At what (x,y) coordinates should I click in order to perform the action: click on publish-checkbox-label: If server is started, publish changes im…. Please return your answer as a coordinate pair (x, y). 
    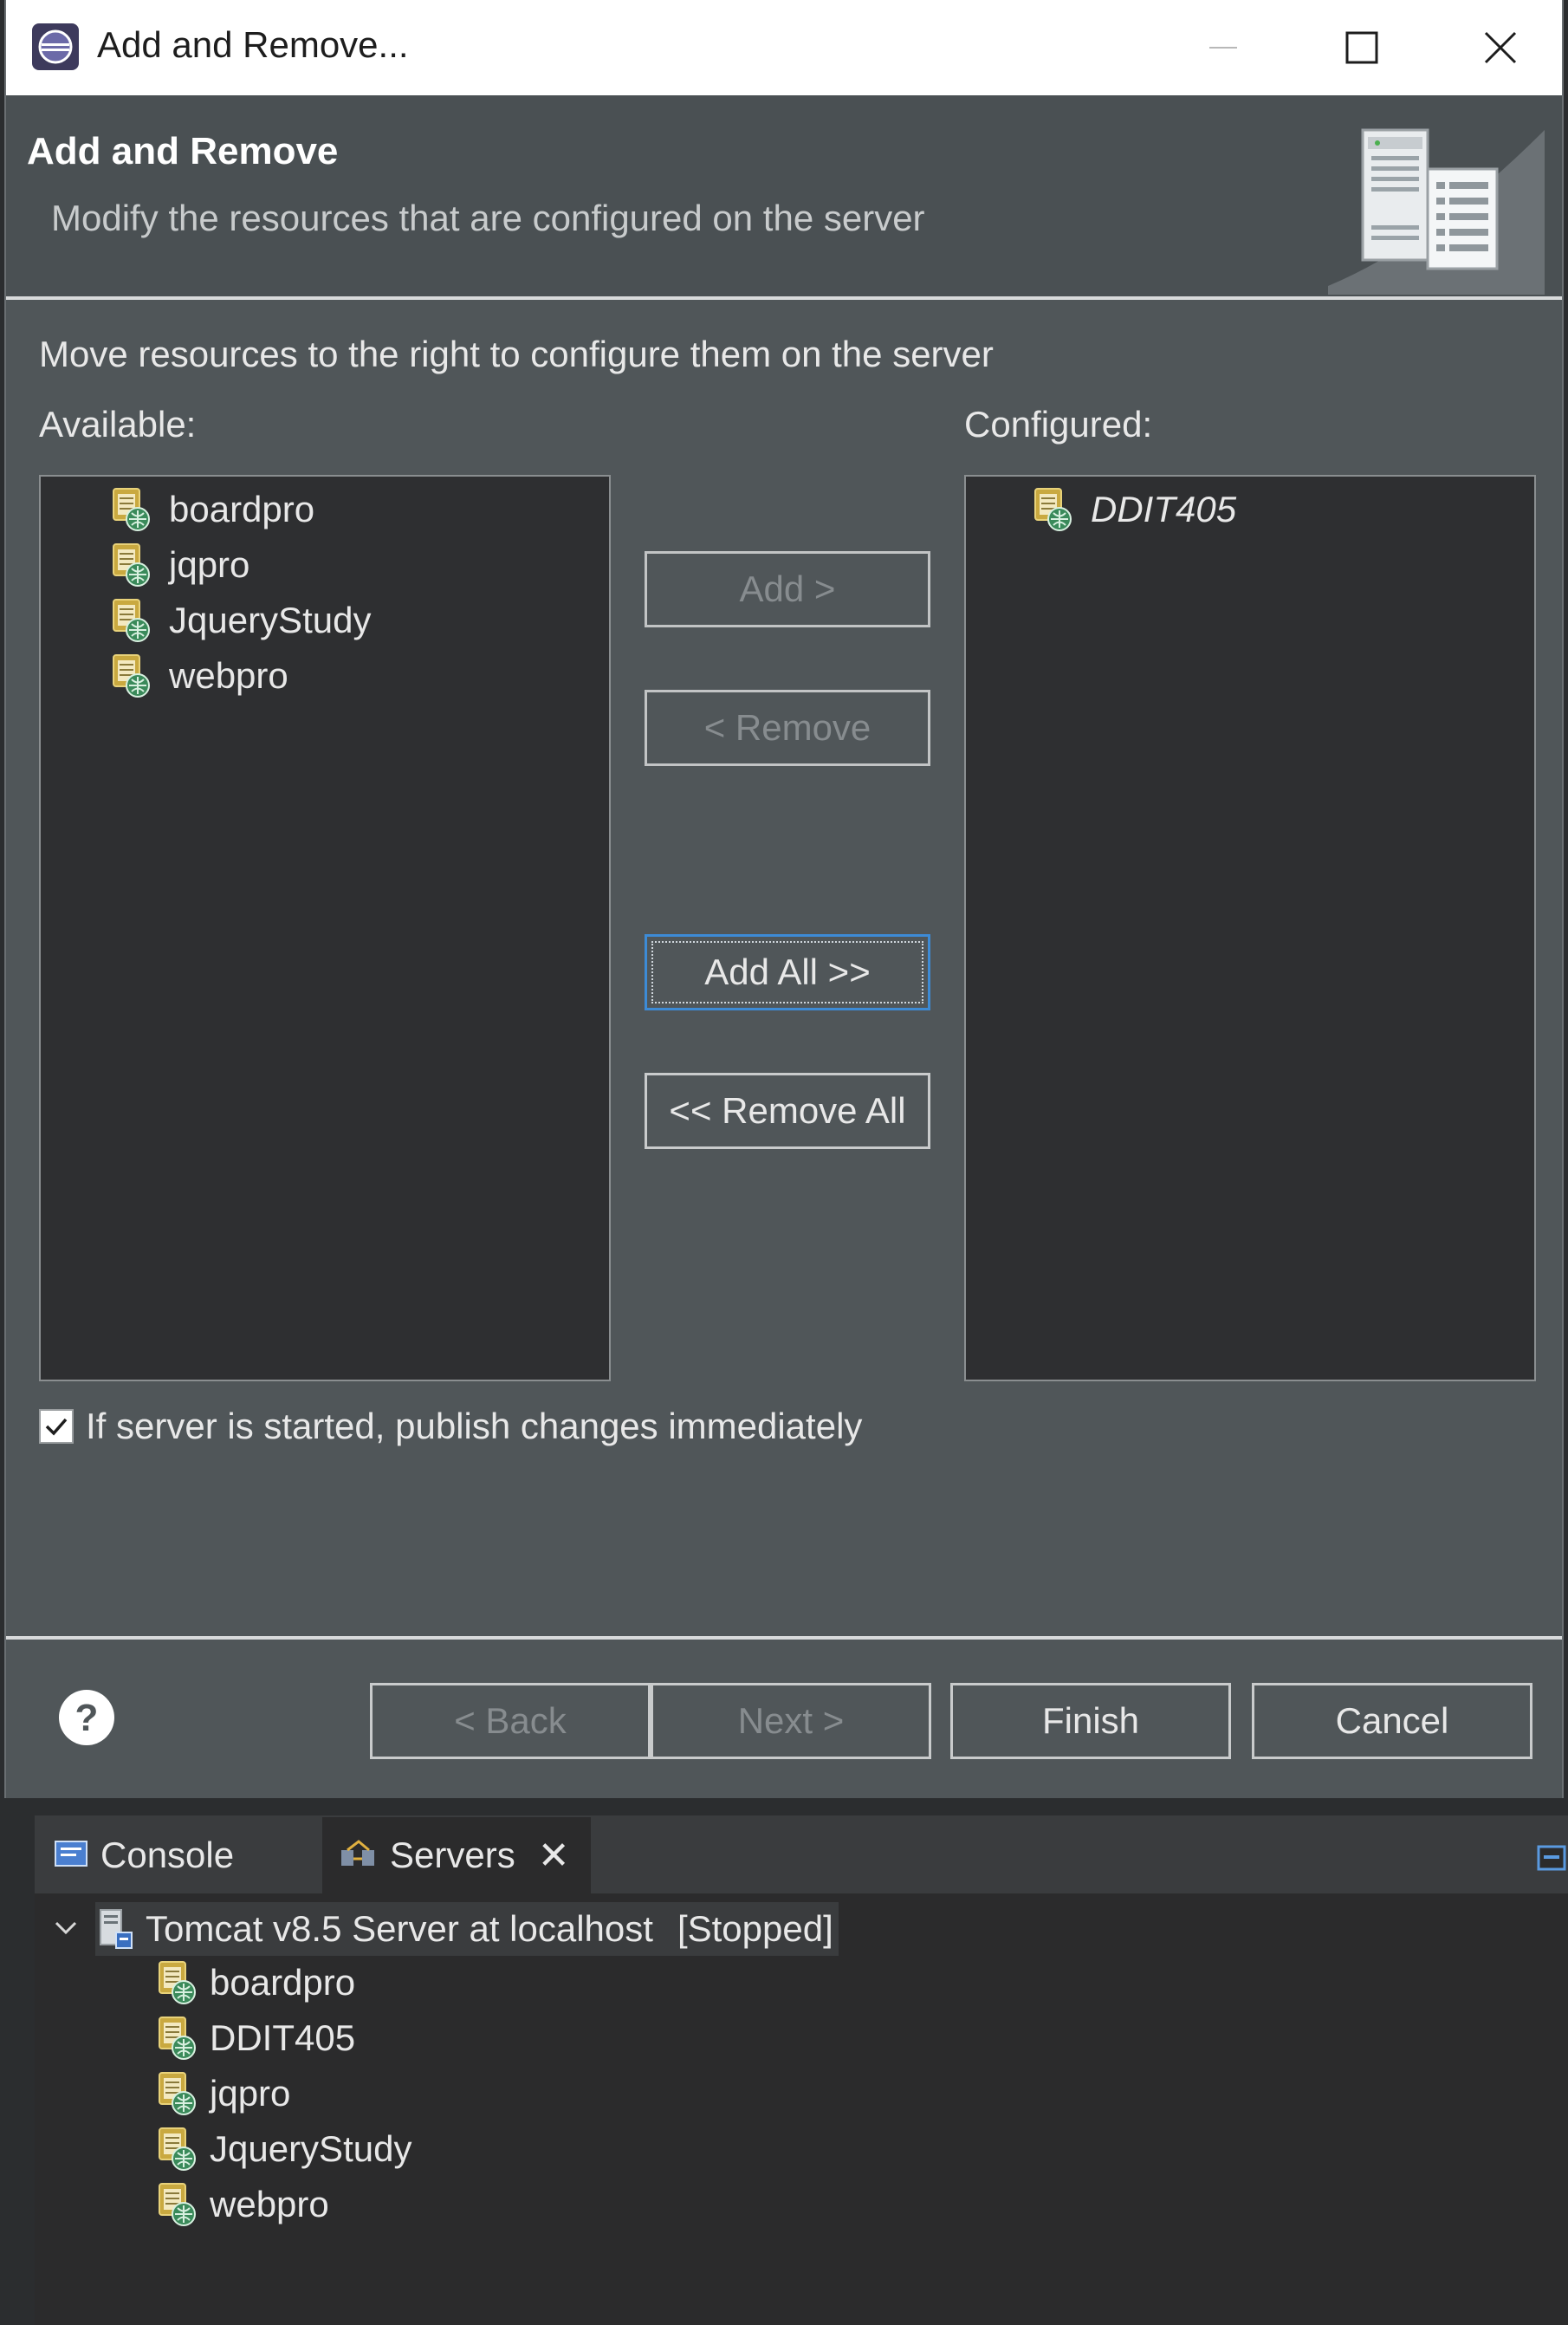
    Looking at the image, I should click on (474, 1426).